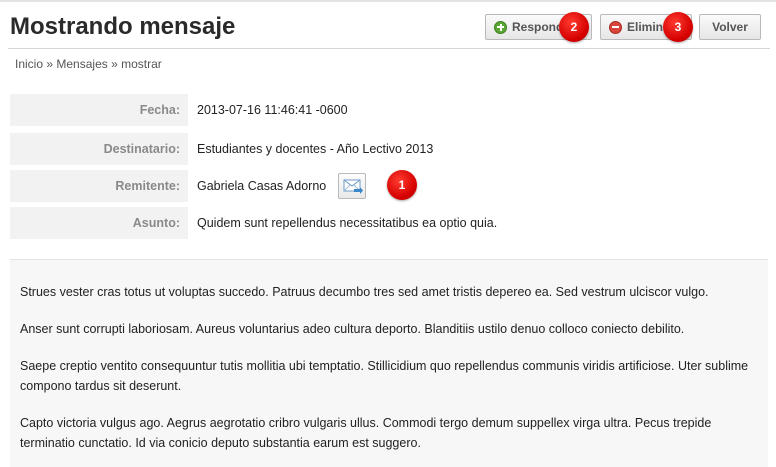 Image resolution: width=776 pixels, height=467 pixels. I want to click on annotation-badge-1: 1, so click(402, 185).